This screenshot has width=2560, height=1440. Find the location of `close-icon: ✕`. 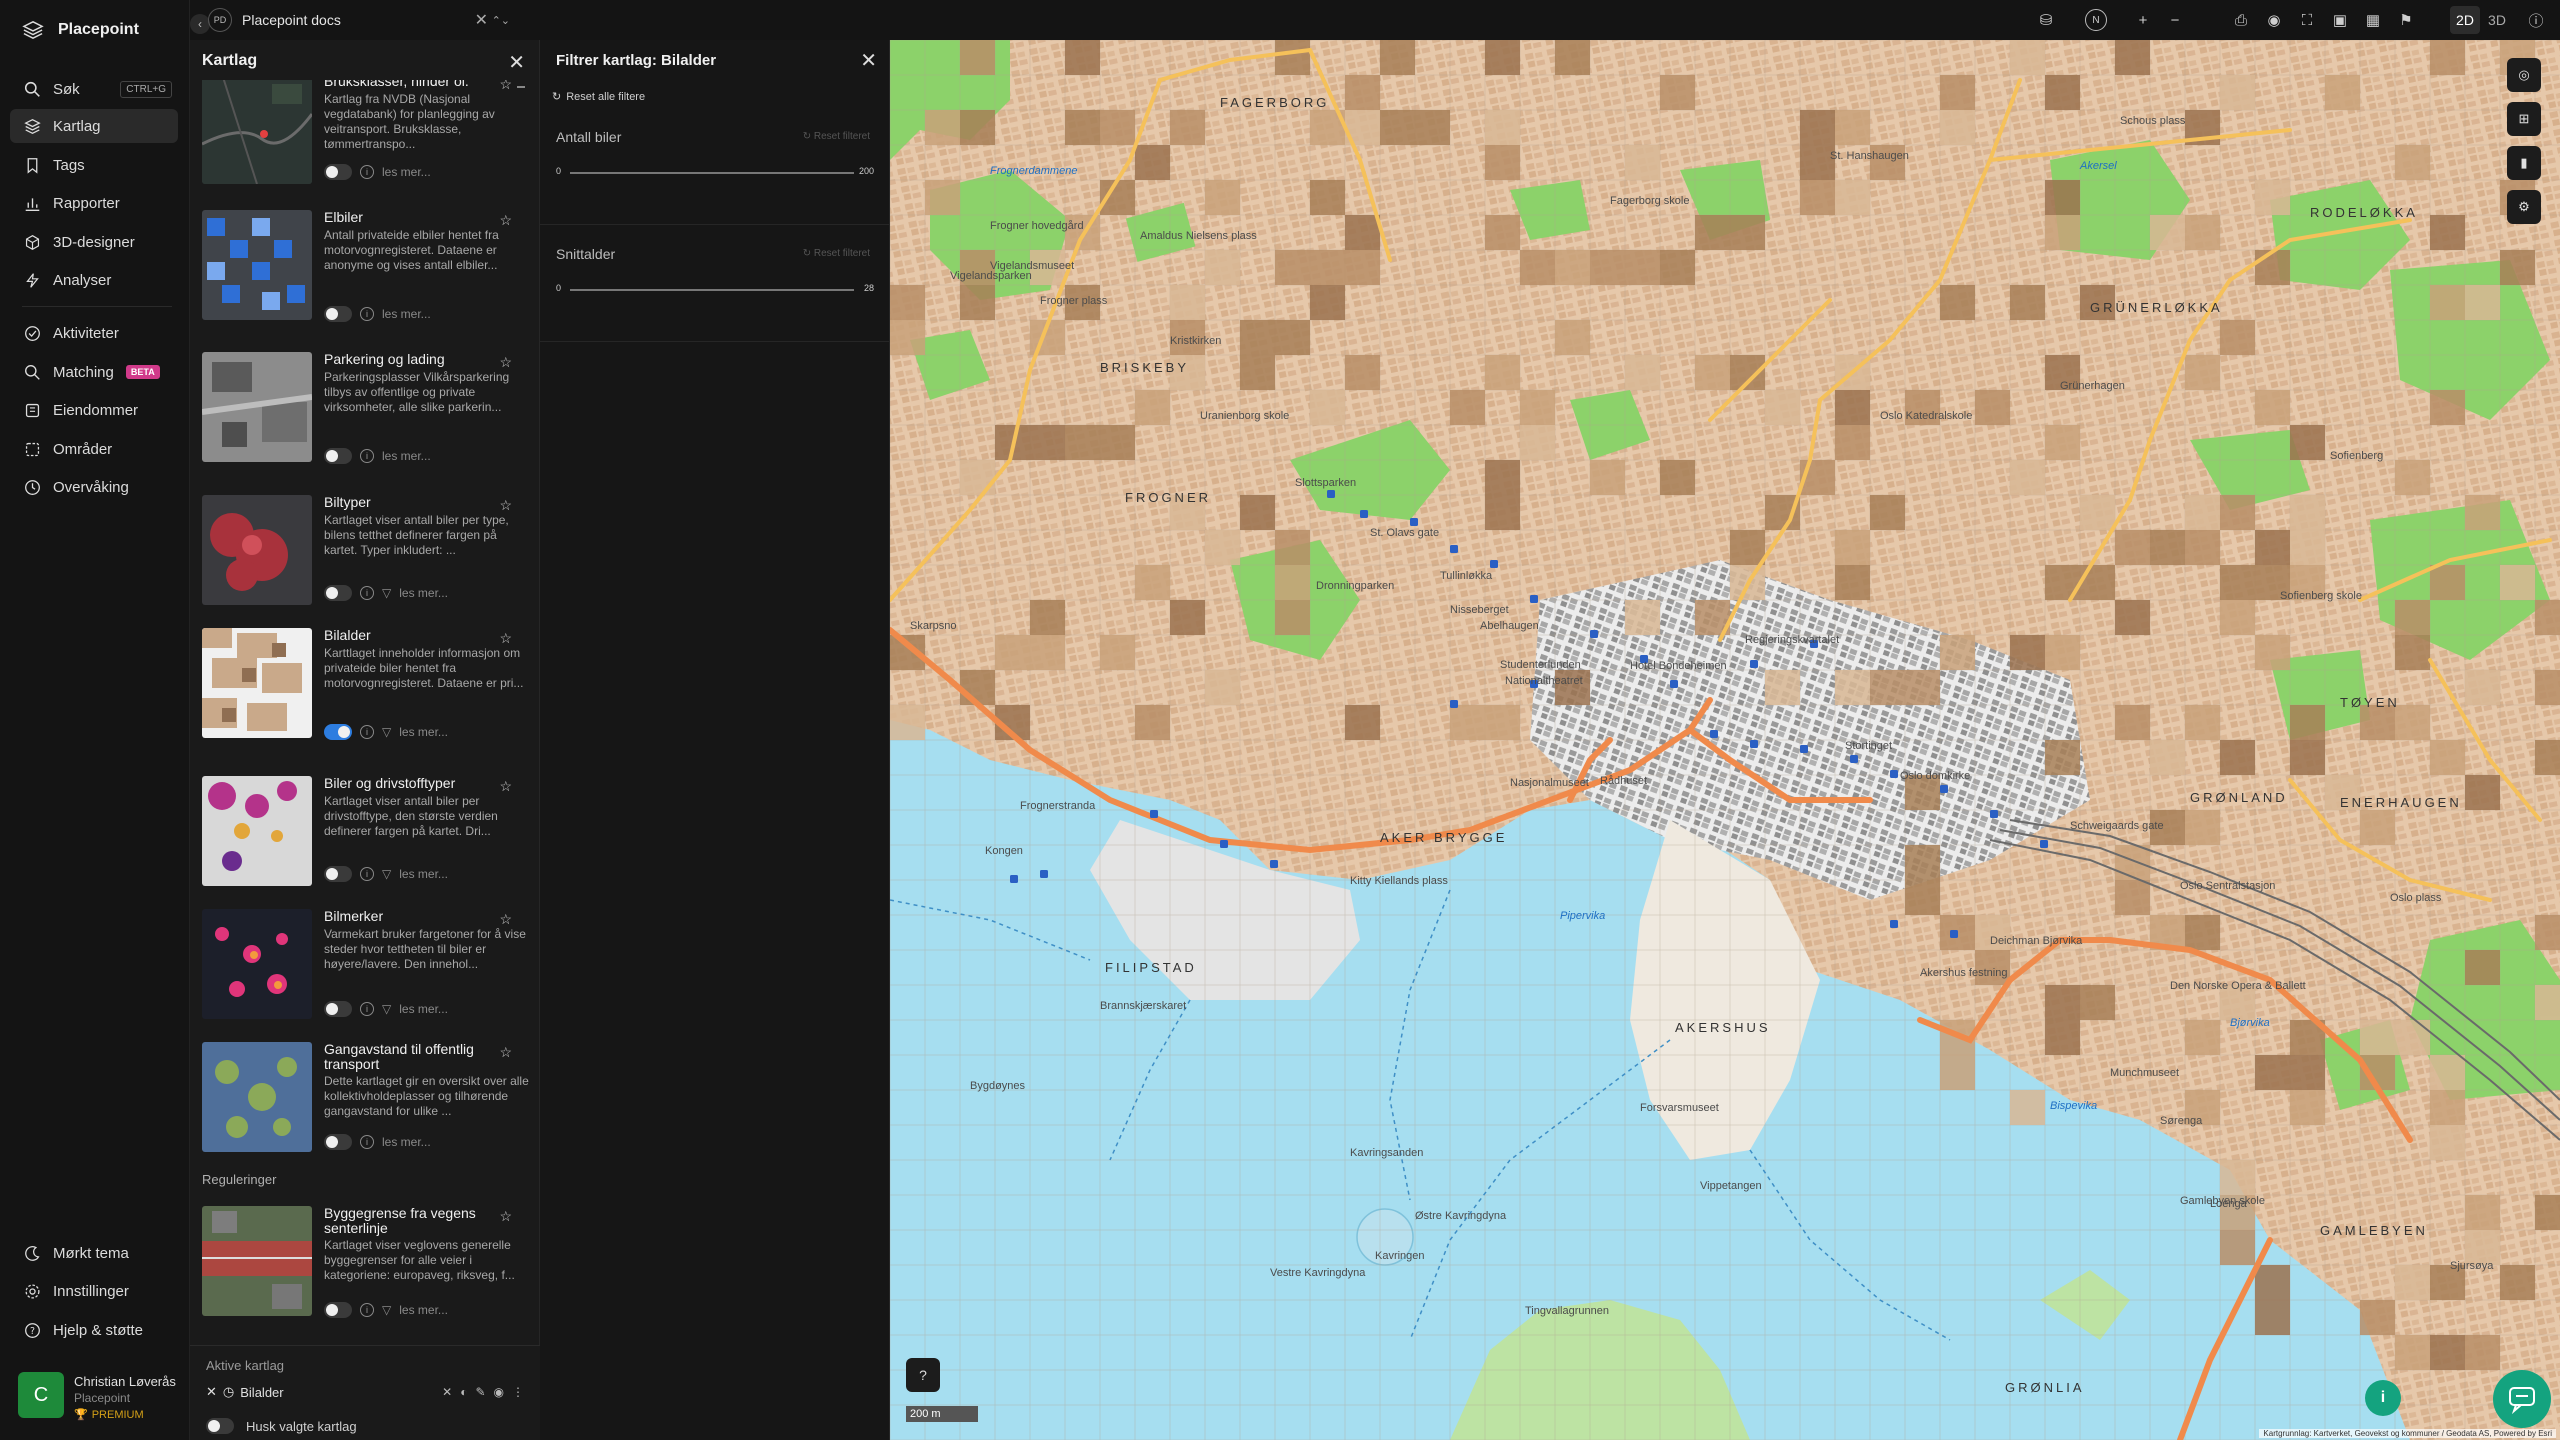

close-icon: ✕ is located at coordinates (868, 60).